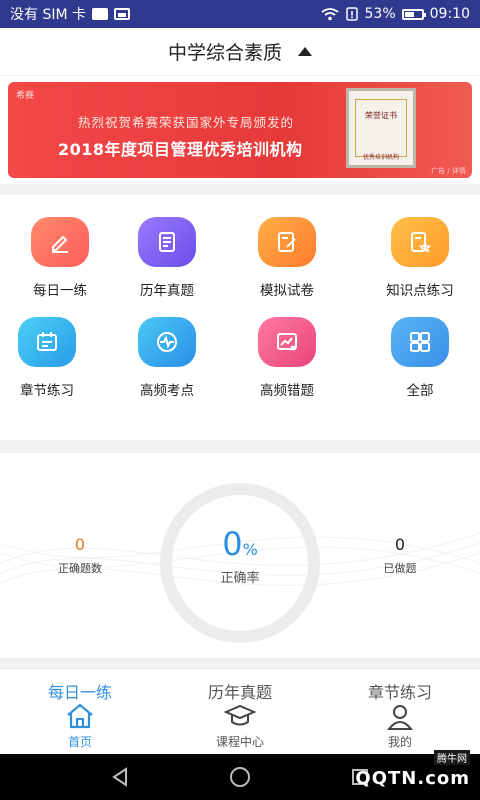 This screenshot has height=800, width=480. What do you see at coordinates (167, 291) in the screenshot?
I see `grid-label: 历年真题` at bounding box center [167, 291].